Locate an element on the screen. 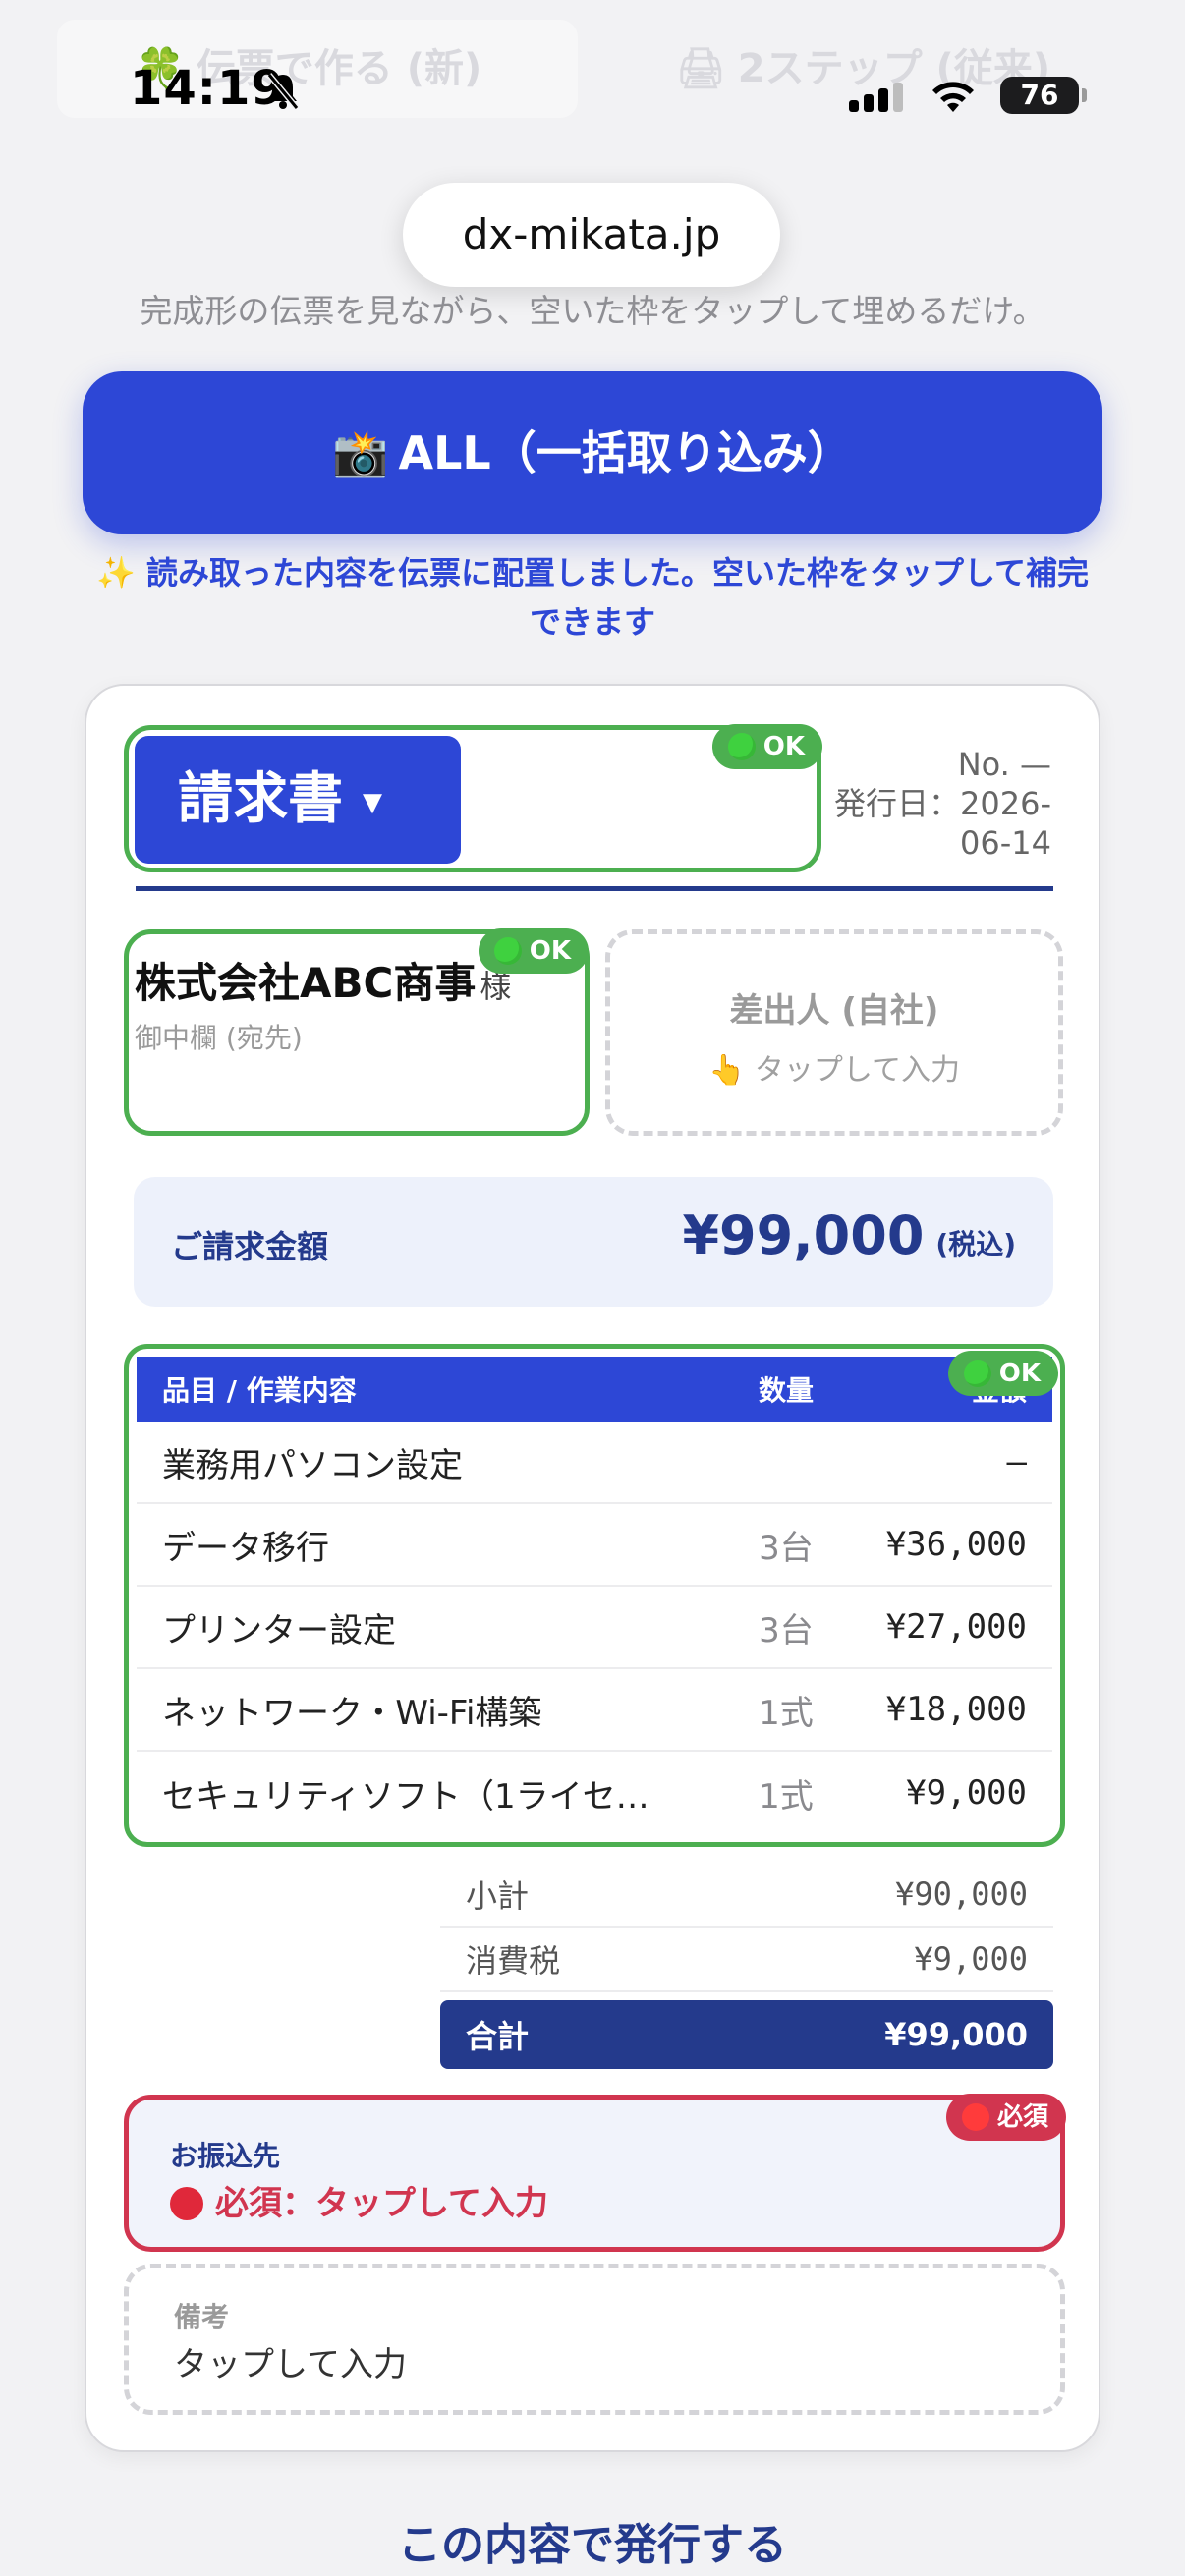 Image resolution: width=1185 pixels, height=2576 pixels. capture-all-button: 📸 ALL（一括取り込み） is located at coordinates (592, 452).